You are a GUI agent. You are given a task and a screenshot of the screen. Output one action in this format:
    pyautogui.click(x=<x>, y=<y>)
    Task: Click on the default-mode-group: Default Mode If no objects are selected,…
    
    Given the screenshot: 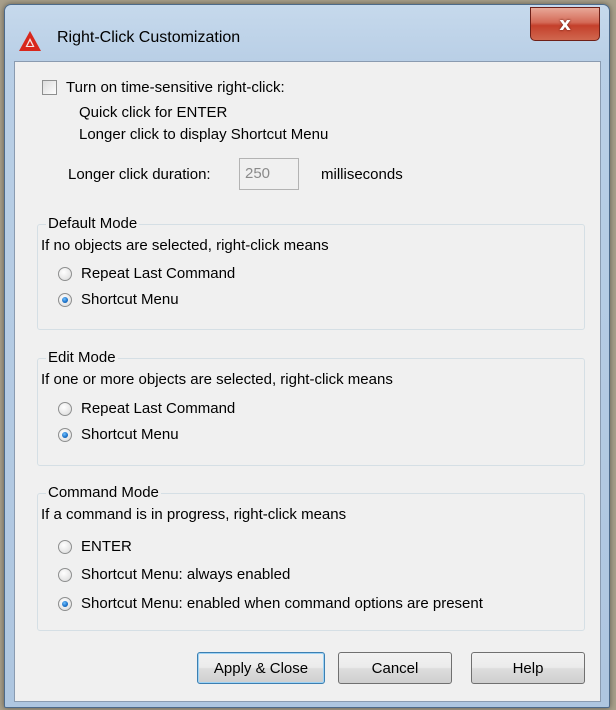 What is the action you would take?
    pyautogui.click(x=311, y=272)
    